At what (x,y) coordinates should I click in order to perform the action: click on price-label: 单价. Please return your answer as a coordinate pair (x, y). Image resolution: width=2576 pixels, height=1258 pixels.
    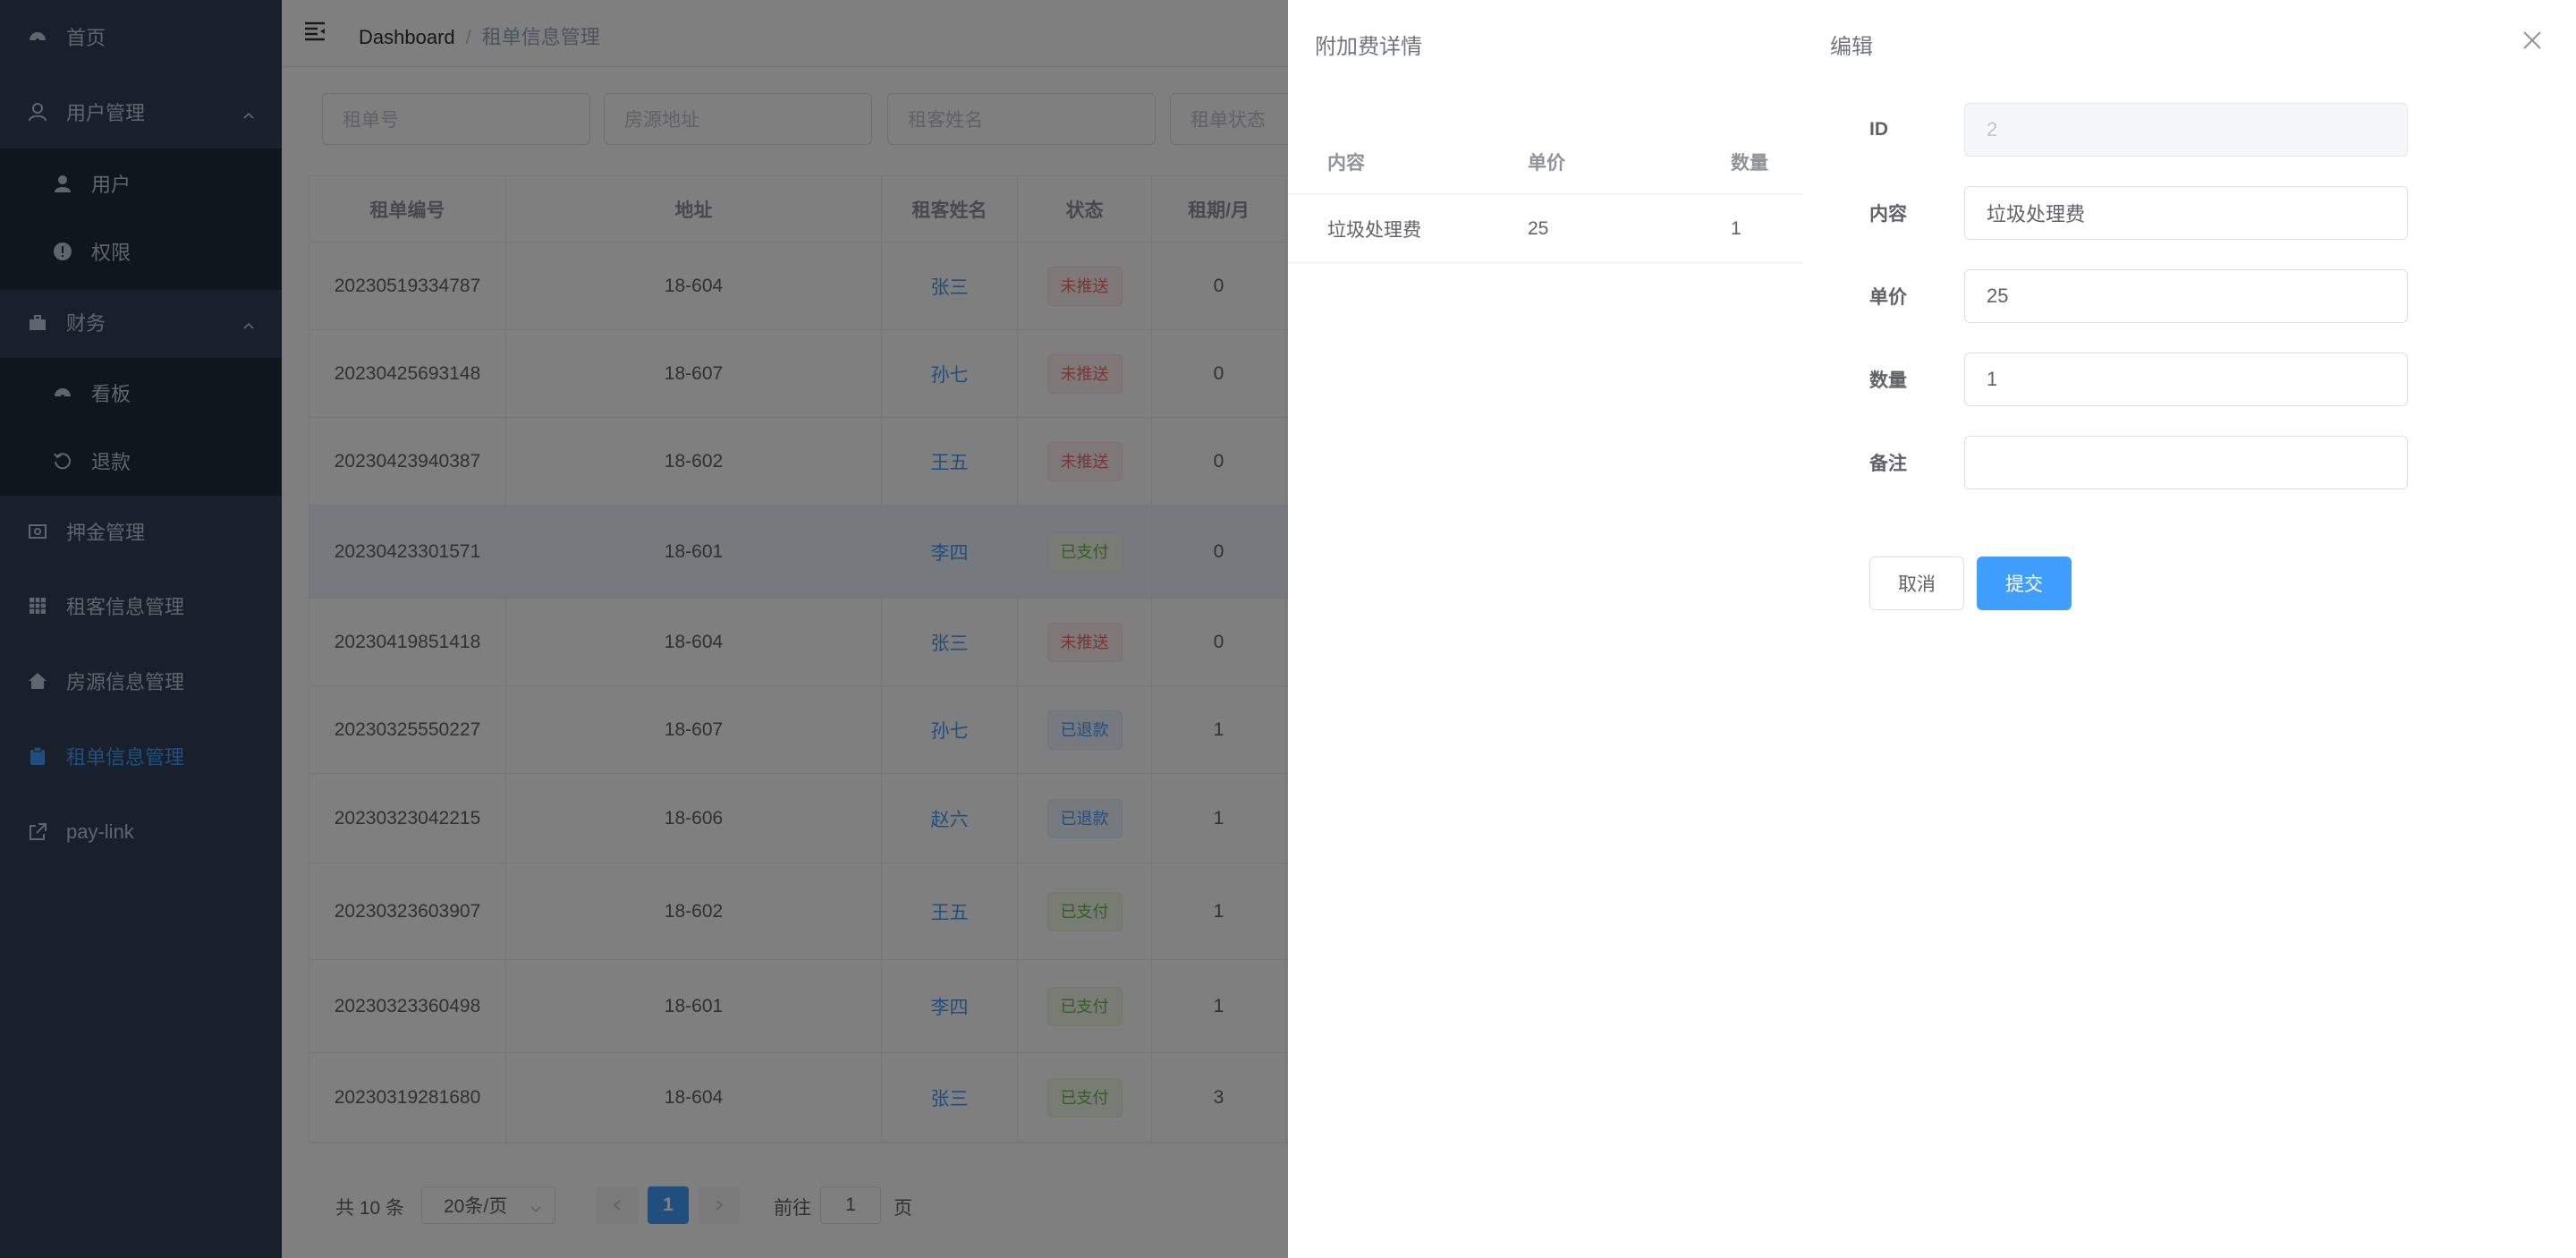
    Looking at the image, I should click on (1888, 297).